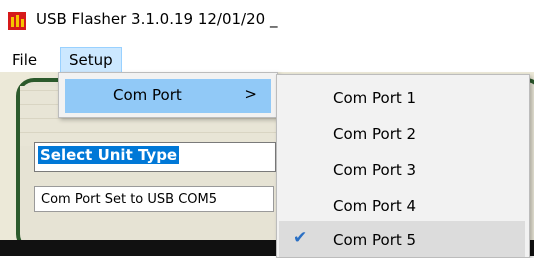  I want to click on setup-menu: Com Port >, so click(168, 95).